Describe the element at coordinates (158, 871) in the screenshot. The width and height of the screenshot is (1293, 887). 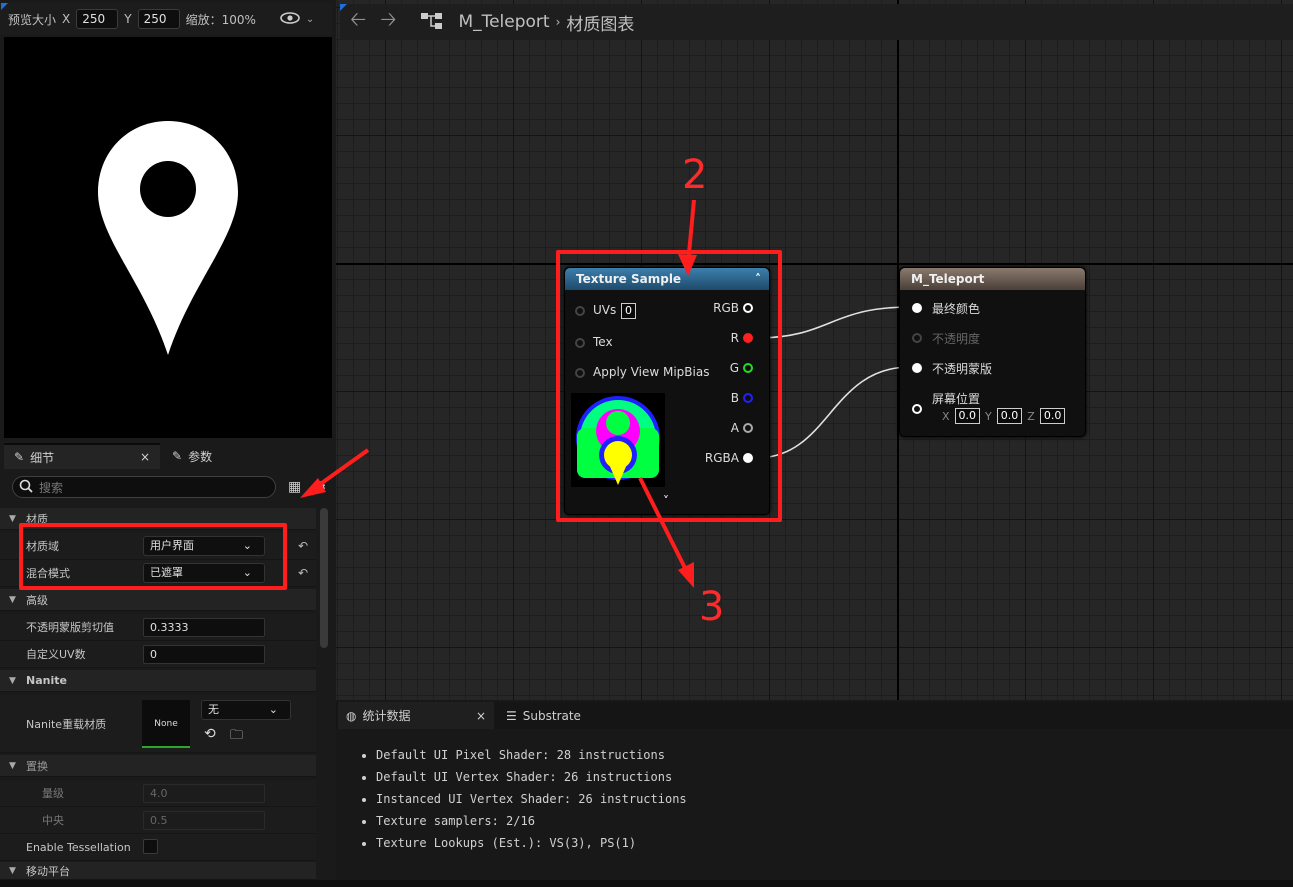
I see `category-mobile: ▼ 移动平台` at that location.